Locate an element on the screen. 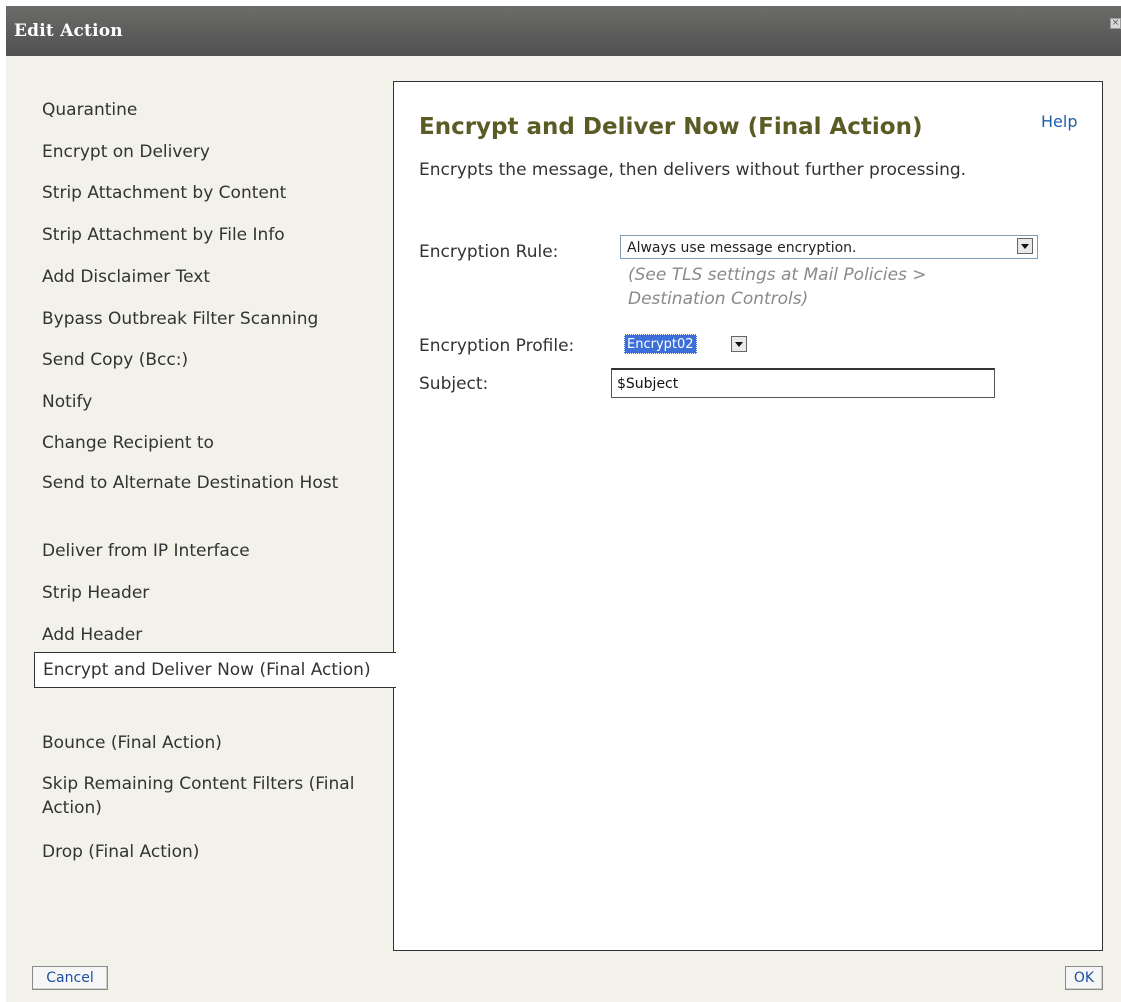 The height and width of the screenshot is (1002, 1121). action-item-bypass-outbreak-filter-scanning: Bypass Outbreak Filter Scanning is located at coordinates (211, 319).